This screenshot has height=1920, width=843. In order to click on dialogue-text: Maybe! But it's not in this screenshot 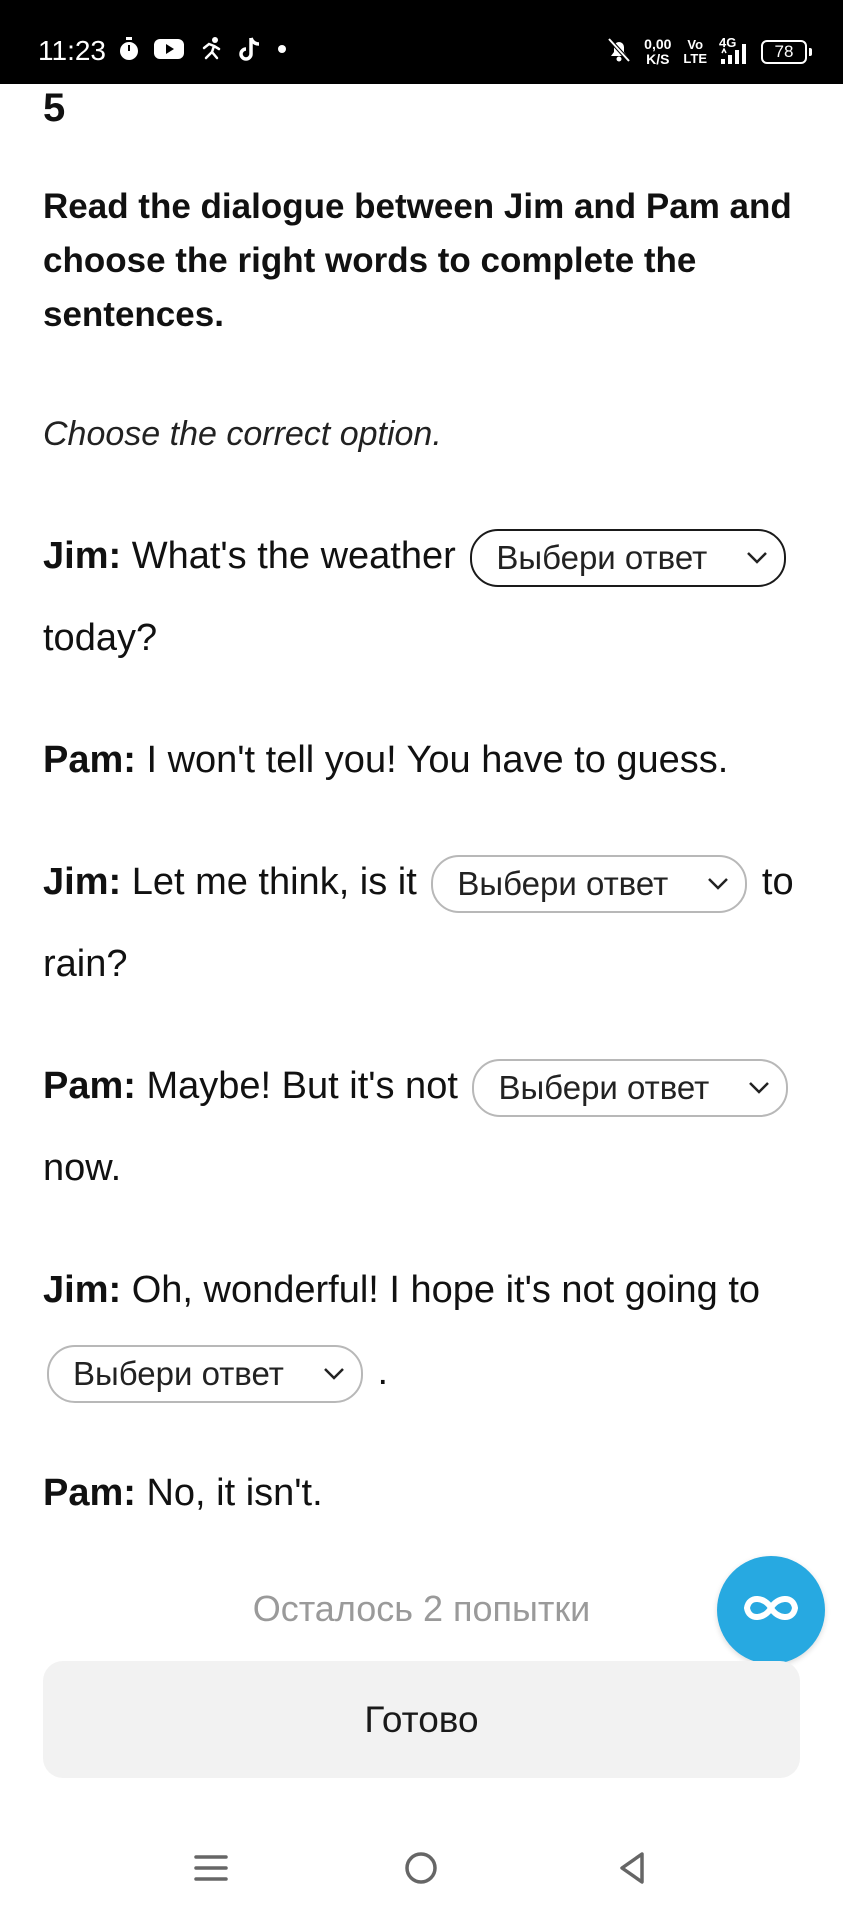, I will do `click(302, 1086)`.